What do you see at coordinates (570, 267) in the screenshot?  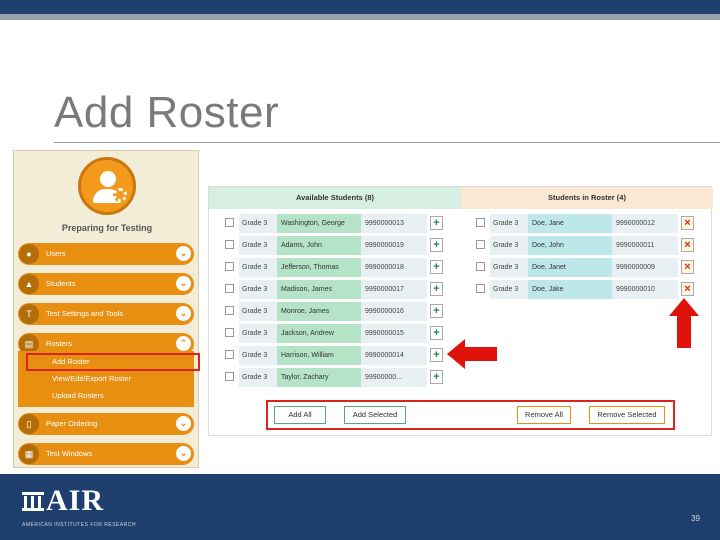 I see `name-cell: Doe, Janet` at bounding box center [570, 267].